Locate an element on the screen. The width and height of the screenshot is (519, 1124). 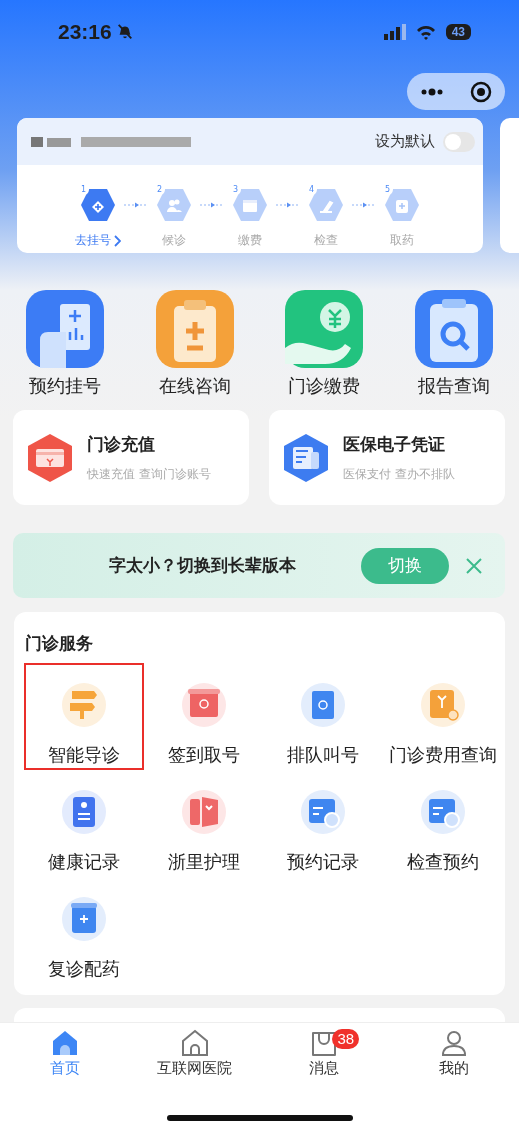
service-item: 门诊费用查询 is located at coordinates (443, 716).